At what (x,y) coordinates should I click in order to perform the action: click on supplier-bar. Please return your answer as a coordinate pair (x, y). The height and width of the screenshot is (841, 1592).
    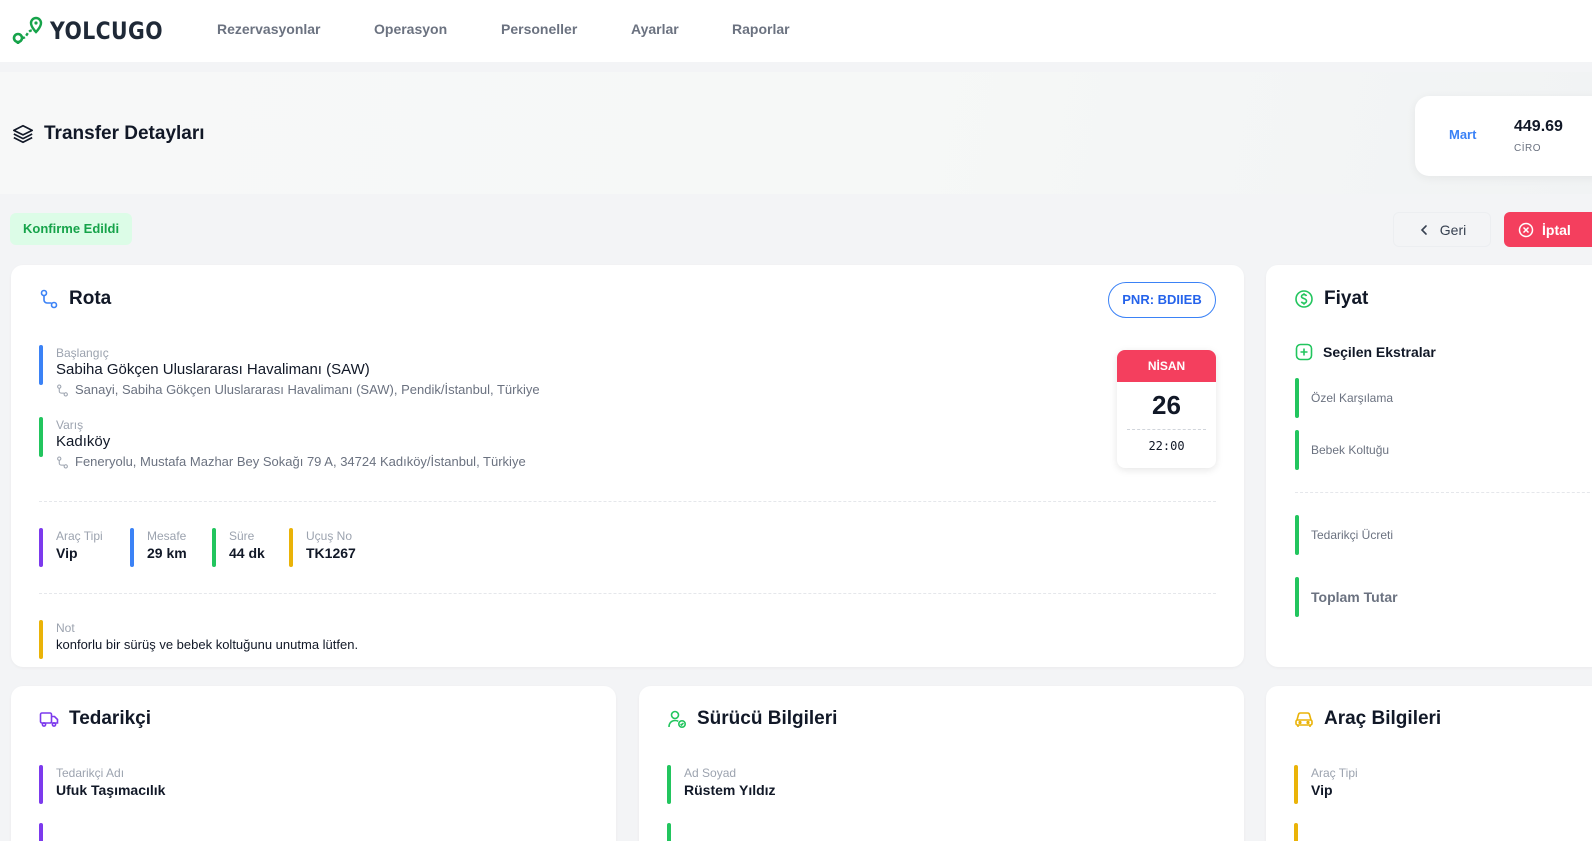
    Looking at the image, I should click on (41, 784).